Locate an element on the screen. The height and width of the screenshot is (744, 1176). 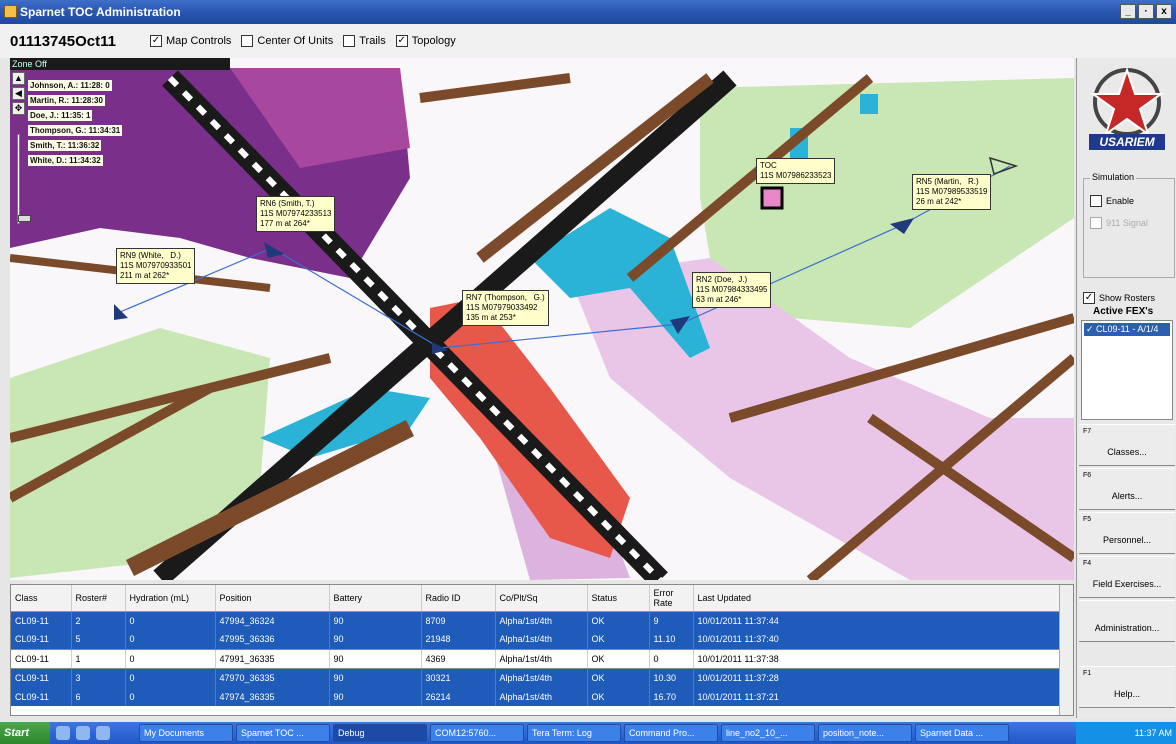
enable-checkbox: Enable is located at coordinates (1112, 201).